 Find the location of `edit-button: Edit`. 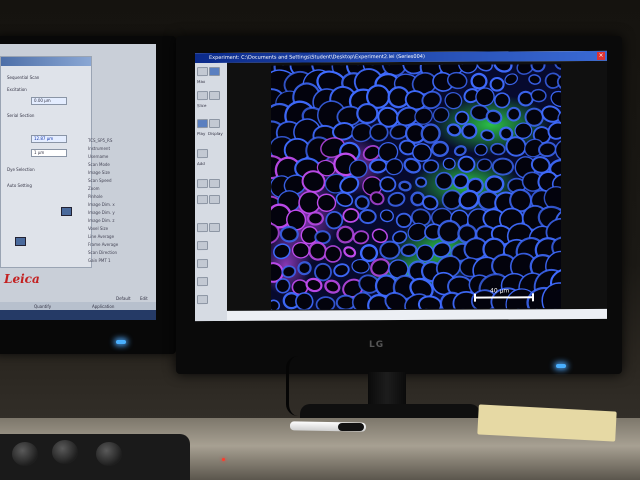

edit-button: Edit is located at coordinates (144, 298).